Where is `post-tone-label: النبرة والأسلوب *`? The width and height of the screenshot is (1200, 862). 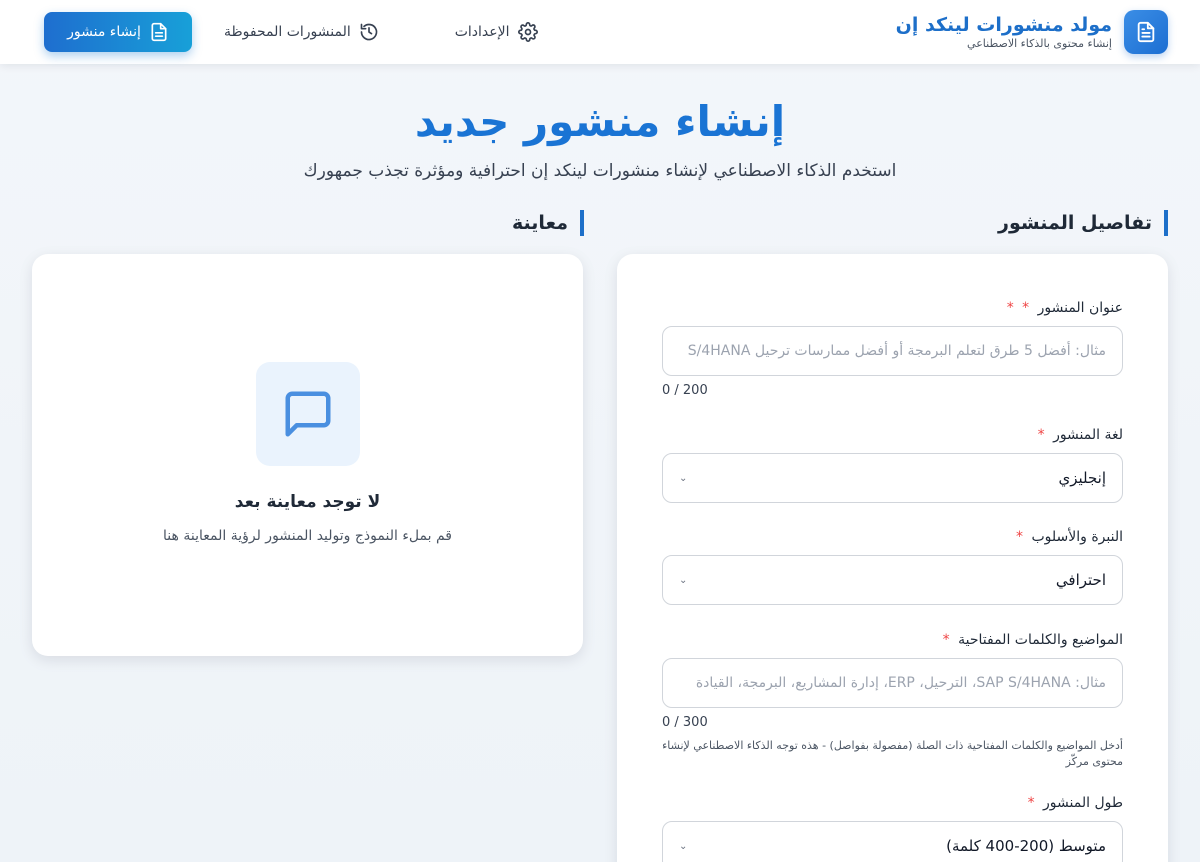
post-tone-label: النبرة والأسلوب * is located at coordinates (1069, 537).